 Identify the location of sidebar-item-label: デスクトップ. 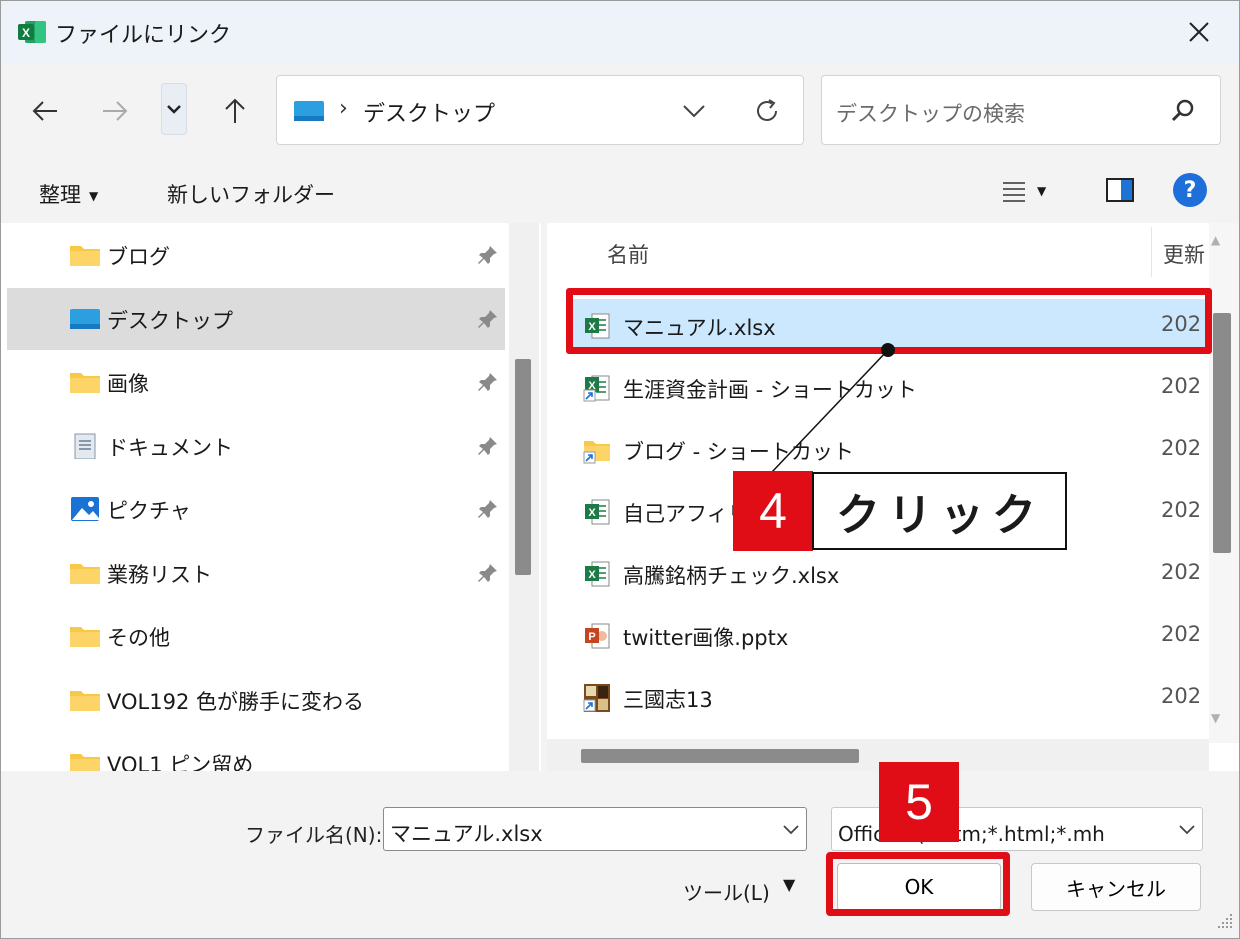
(170, 320).